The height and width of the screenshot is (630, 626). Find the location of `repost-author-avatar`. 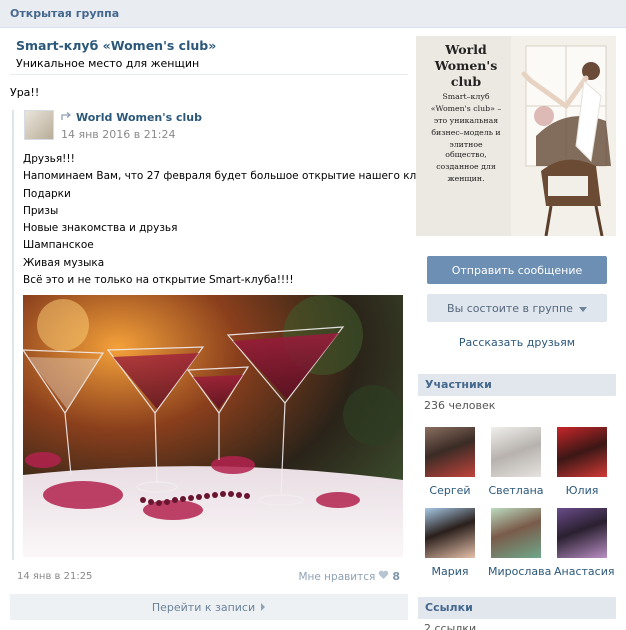

repost-author-avatar is located at coordinates (39, 125).